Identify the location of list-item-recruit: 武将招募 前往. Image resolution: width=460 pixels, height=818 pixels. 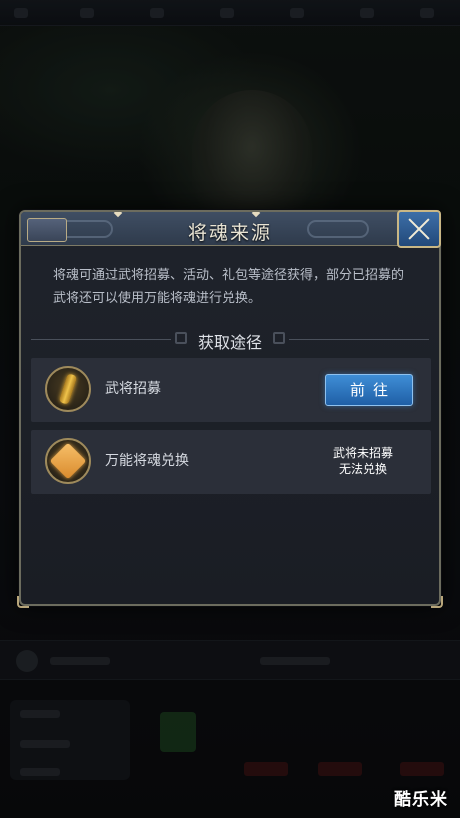
(231, 390).